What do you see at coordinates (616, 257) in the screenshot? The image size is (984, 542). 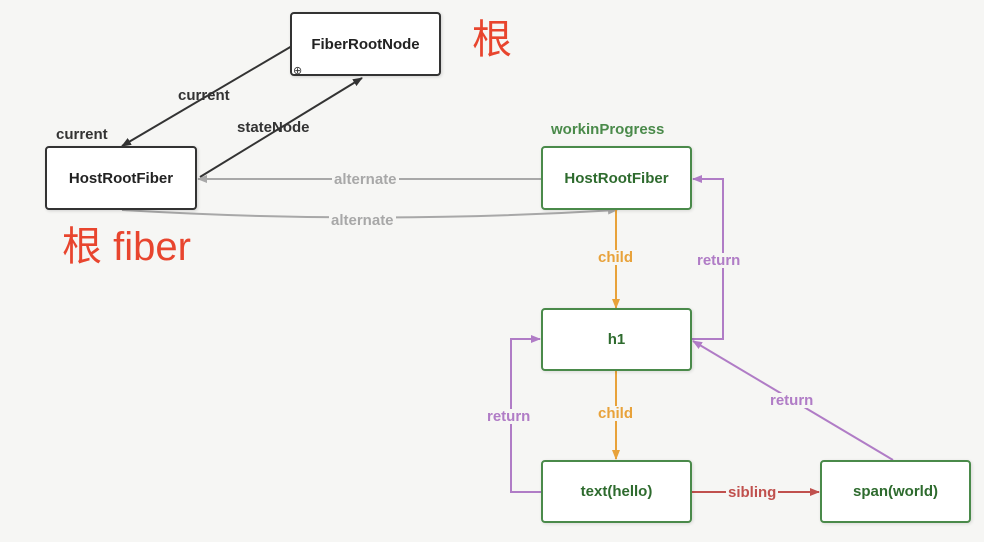 I see `label-child-1: child` at bounding box center [616, 257].